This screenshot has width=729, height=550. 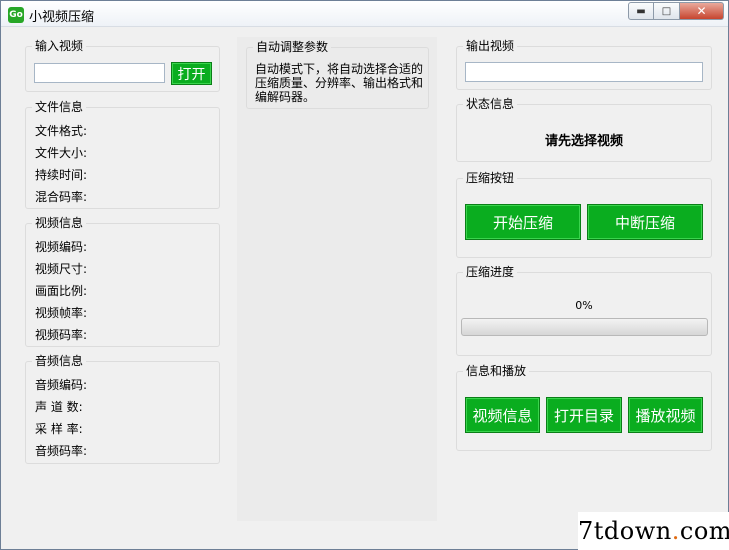 I want to click on status-title: 状态信息, so click(x=490, y=104).